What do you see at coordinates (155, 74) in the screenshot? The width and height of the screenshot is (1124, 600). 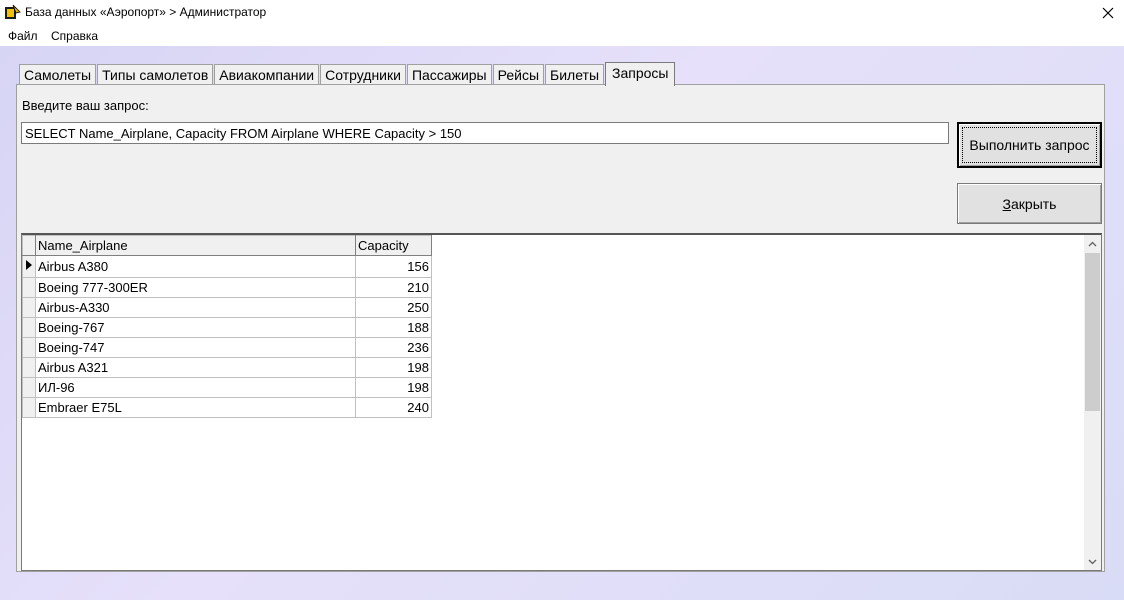 I see `tab-airplane-types: Типы самолетов` at bounding box center [155, 74].